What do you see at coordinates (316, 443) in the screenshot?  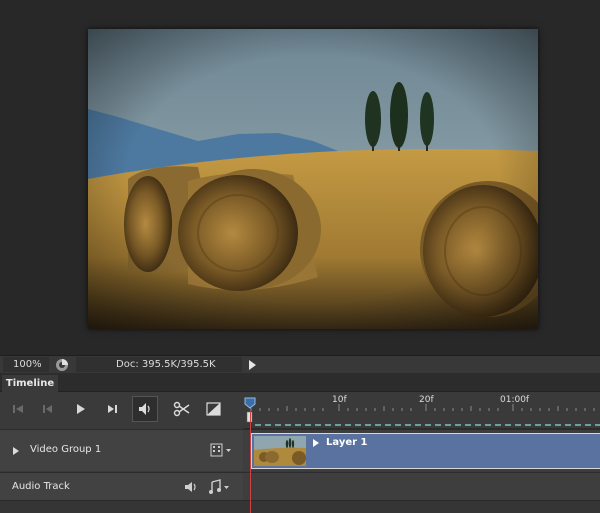 I see `clip-expand-icon` at bounding box center [316, 443].